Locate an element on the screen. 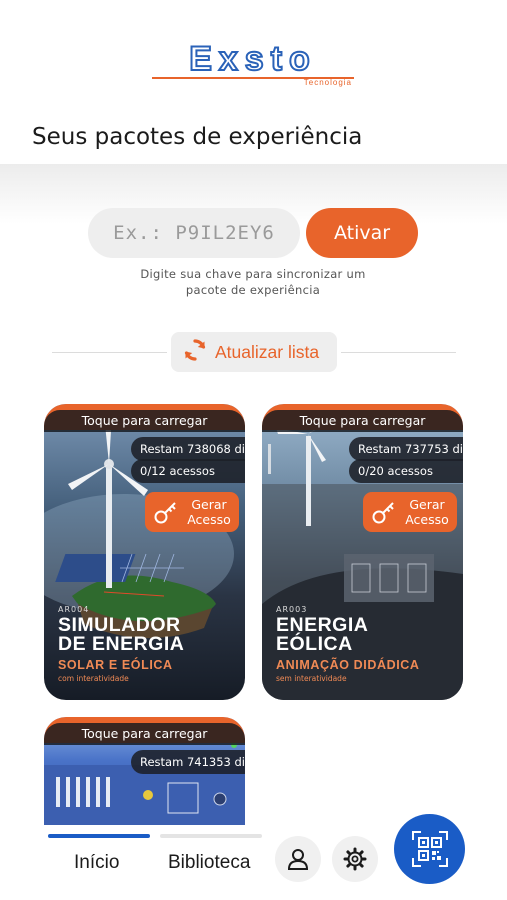 This screenshot has width=507, height=900. activate-button: Ativar is located at coordinates (362, 233).